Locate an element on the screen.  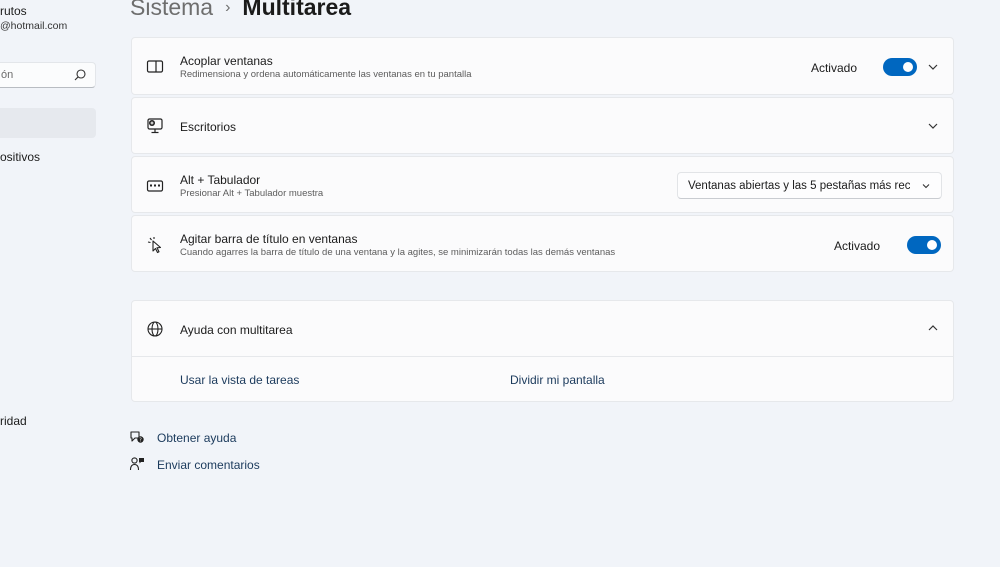
help-link-task-view: Usar la vista de tareas is located at coordinates (239, 380).